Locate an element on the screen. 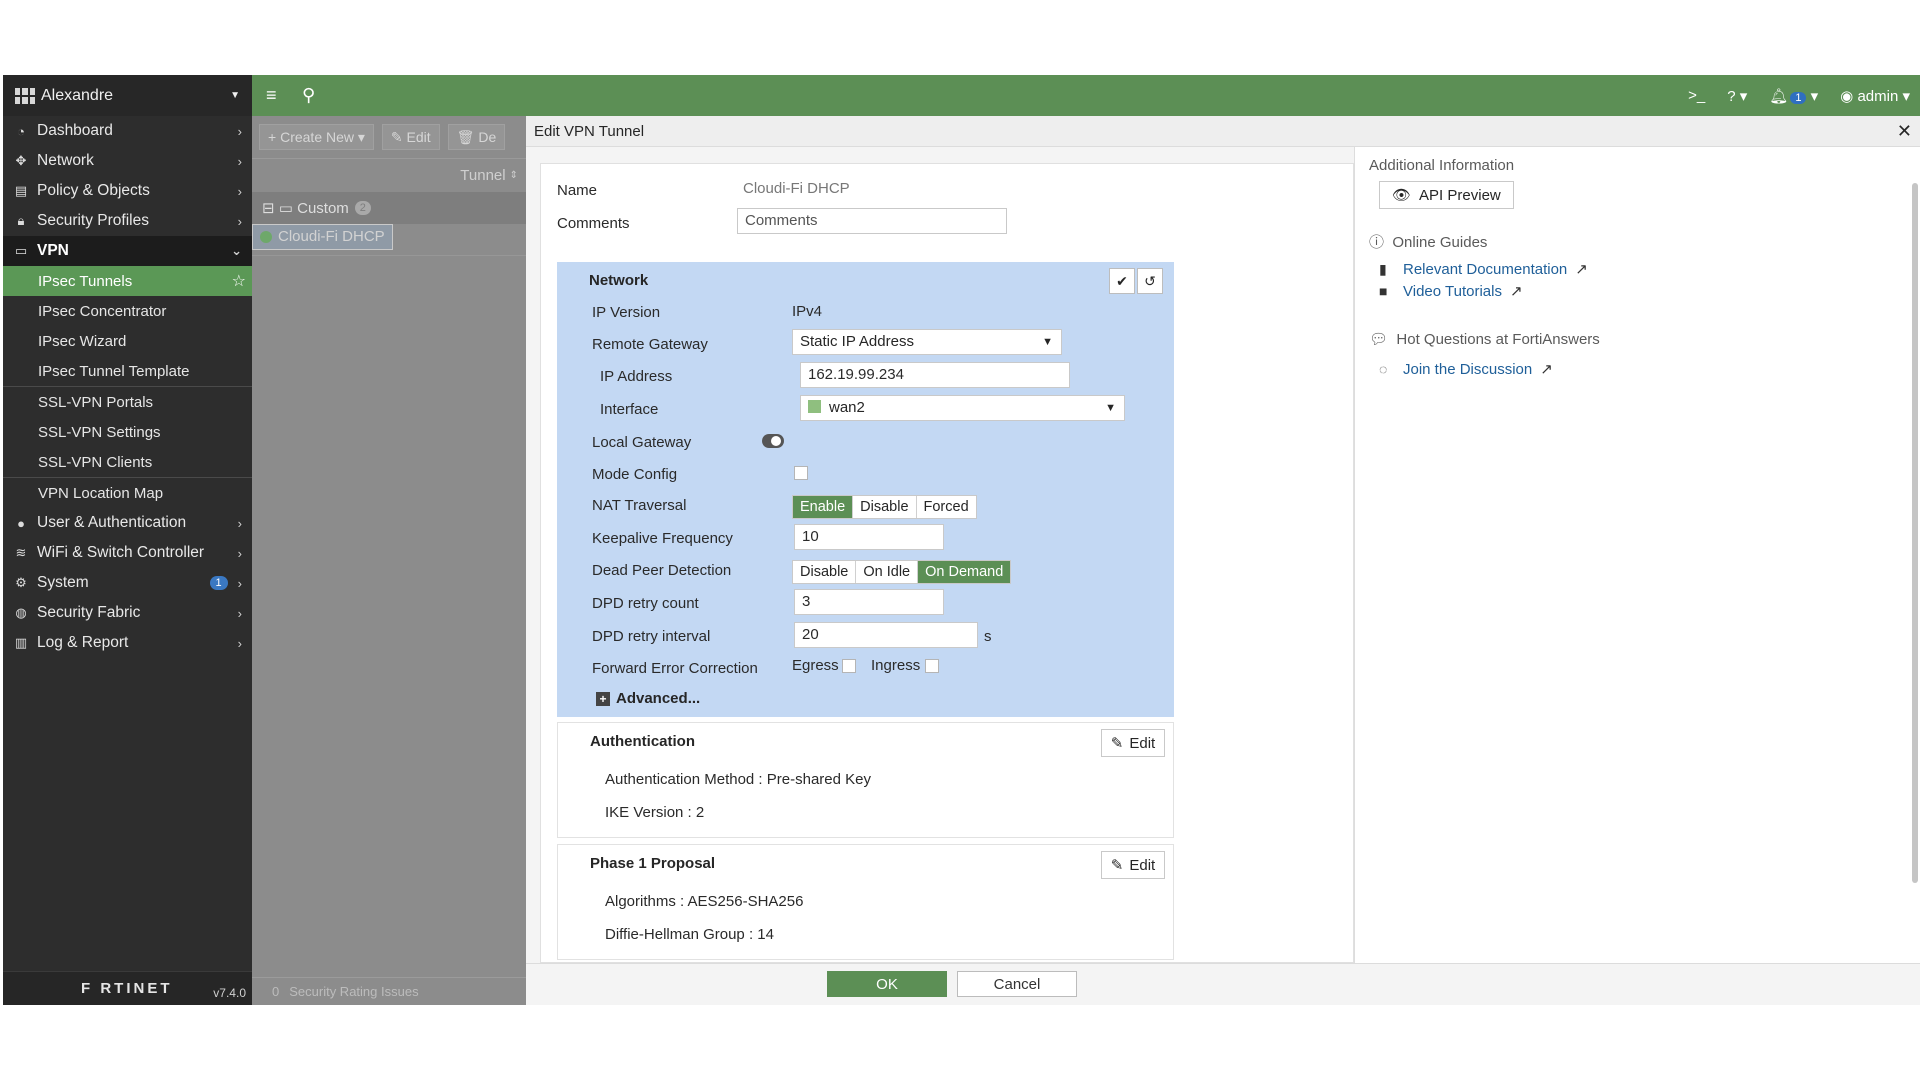  status-up-icon is located at coordinates (266, 237).